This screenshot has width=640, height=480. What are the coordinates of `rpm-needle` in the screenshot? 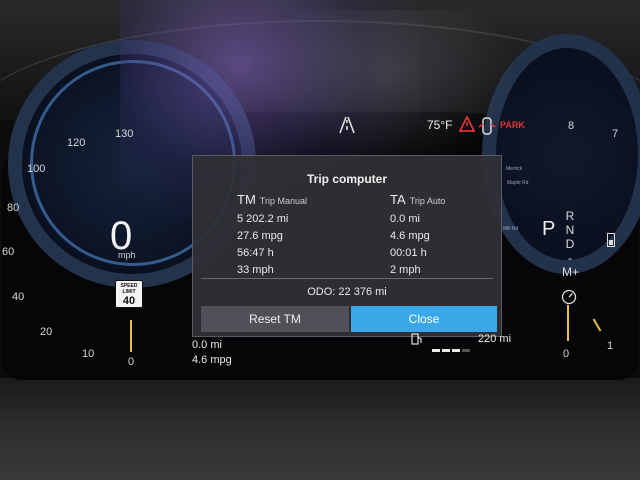 It's located at (568, 323).